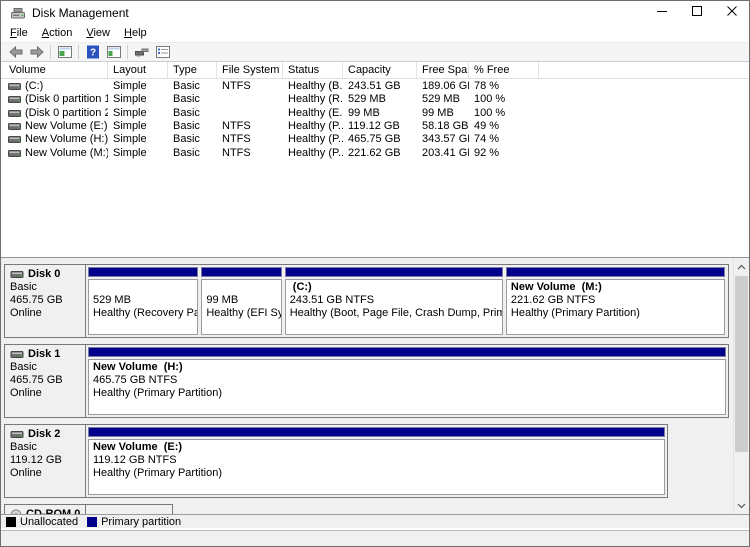  I want to click on chevron-down-icon, so click(741, 505).